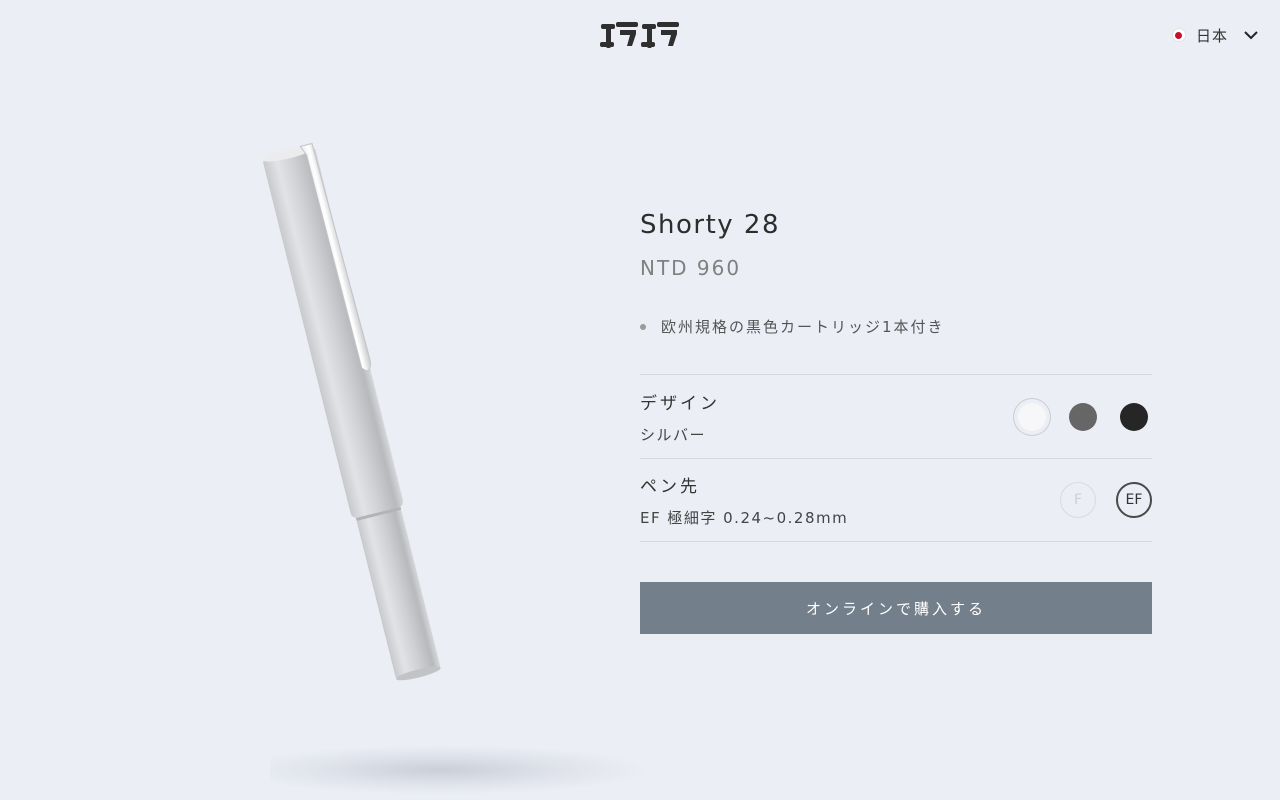  I want to click on feature-list: 欧州規格の黒色カートリッジ1本付き, so click(896, 327).